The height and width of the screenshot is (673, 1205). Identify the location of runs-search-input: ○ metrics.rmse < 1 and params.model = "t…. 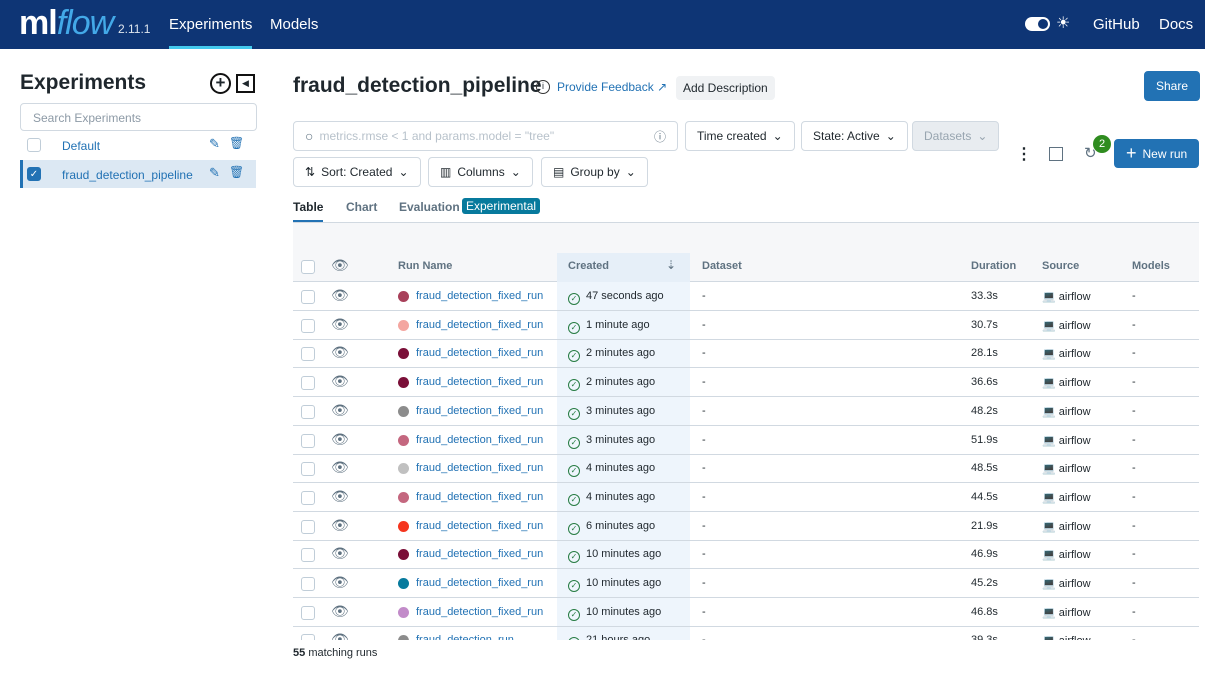
(485, 136).